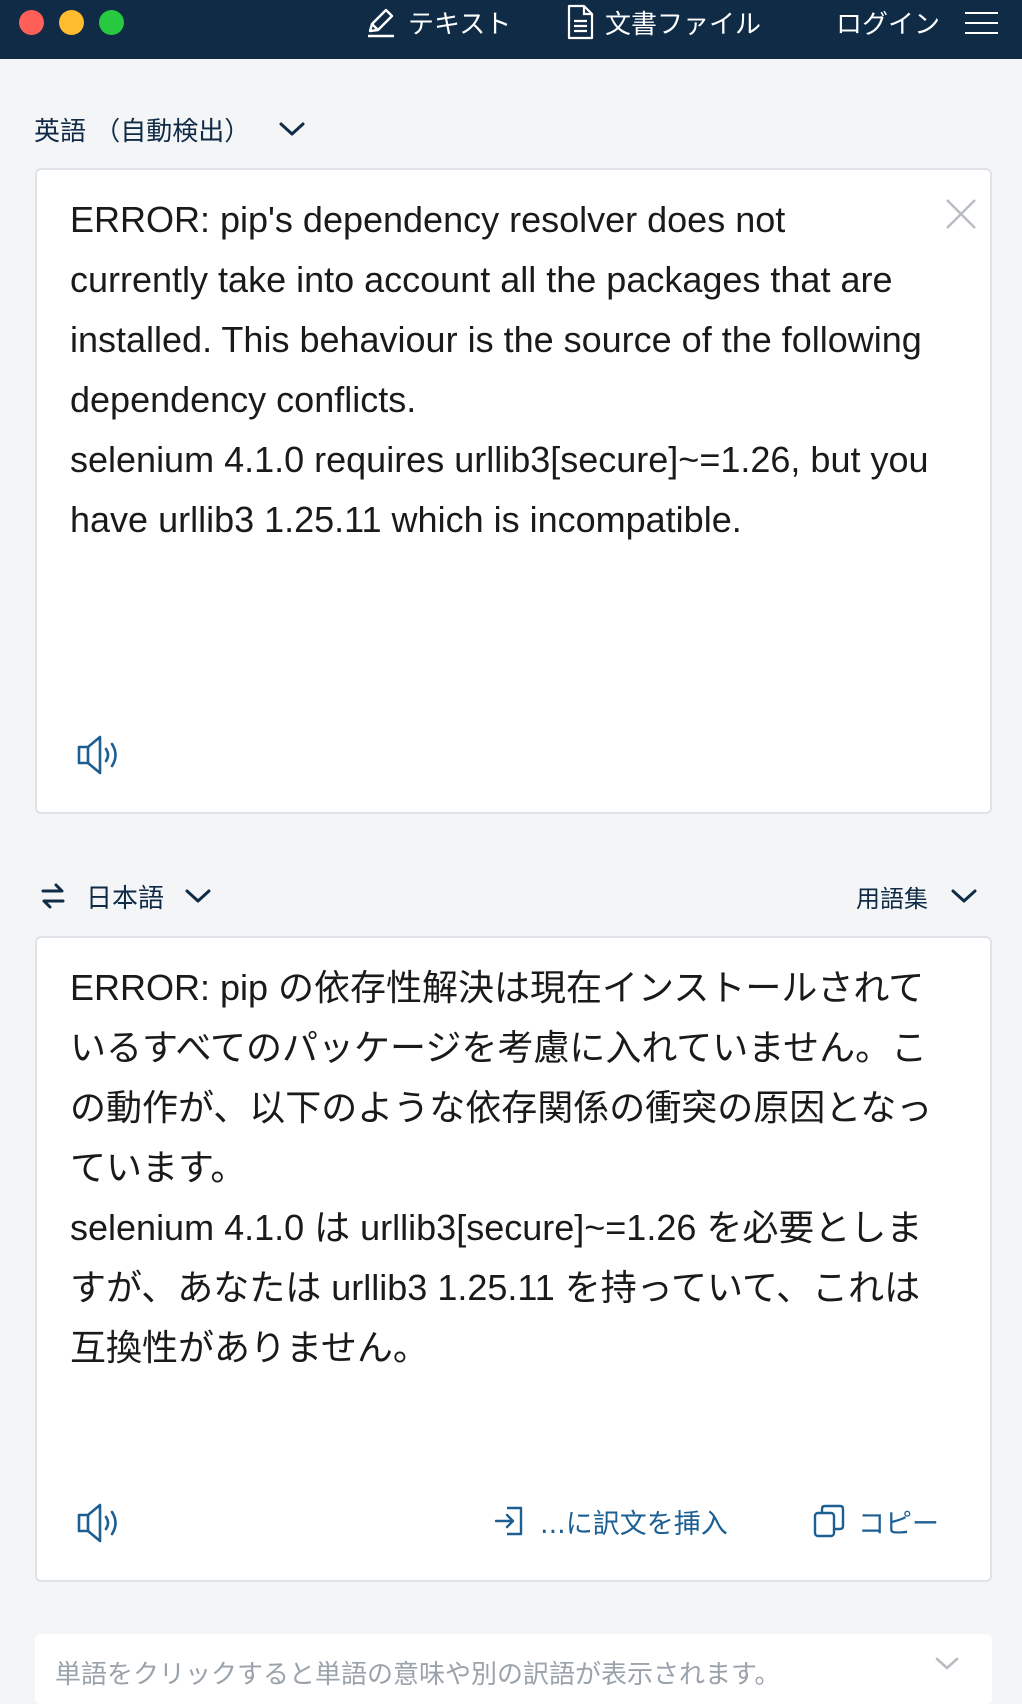  I want to click on target-language-selector: 日本語, so click(126, 896).